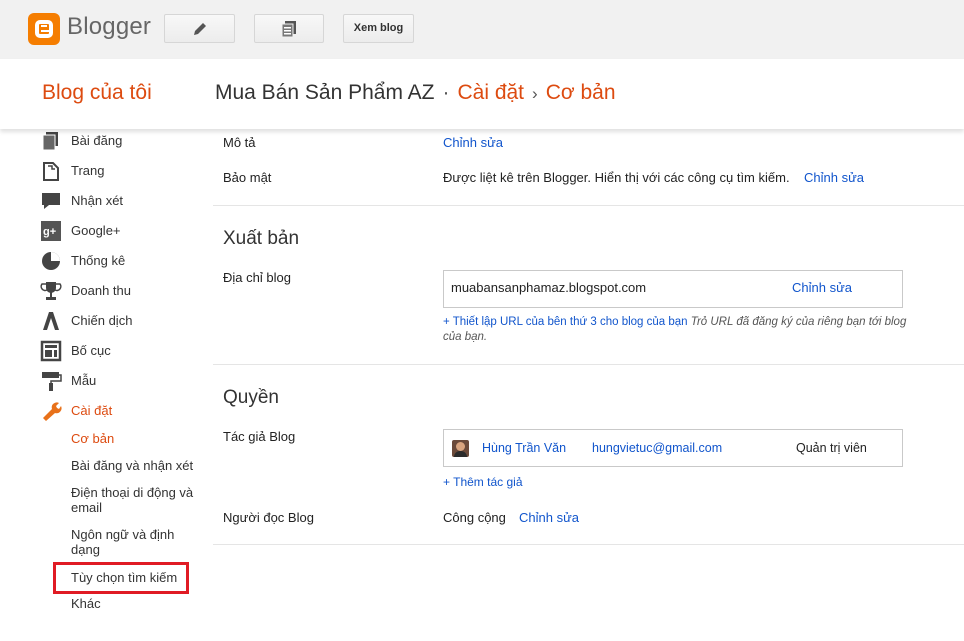  What do you see at coordinates (97, 140) in the screenshot?
I see `sidebar-item-label: Bài đăng` at bounding box center [97, 140].